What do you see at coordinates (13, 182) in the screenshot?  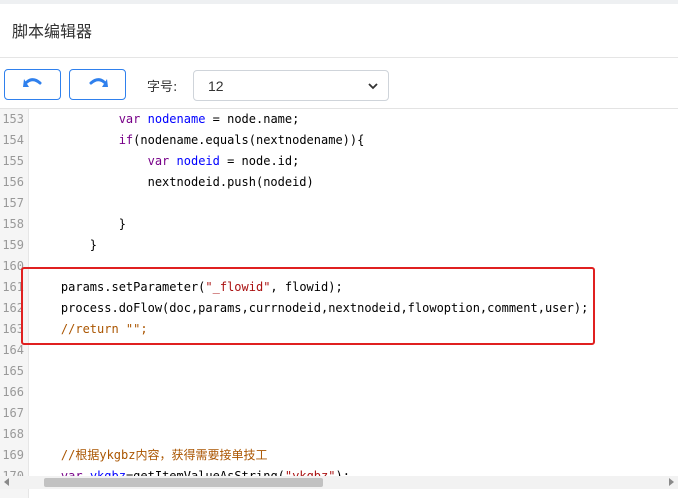 I see `line-number: 156` at bounding box center [13, 182].